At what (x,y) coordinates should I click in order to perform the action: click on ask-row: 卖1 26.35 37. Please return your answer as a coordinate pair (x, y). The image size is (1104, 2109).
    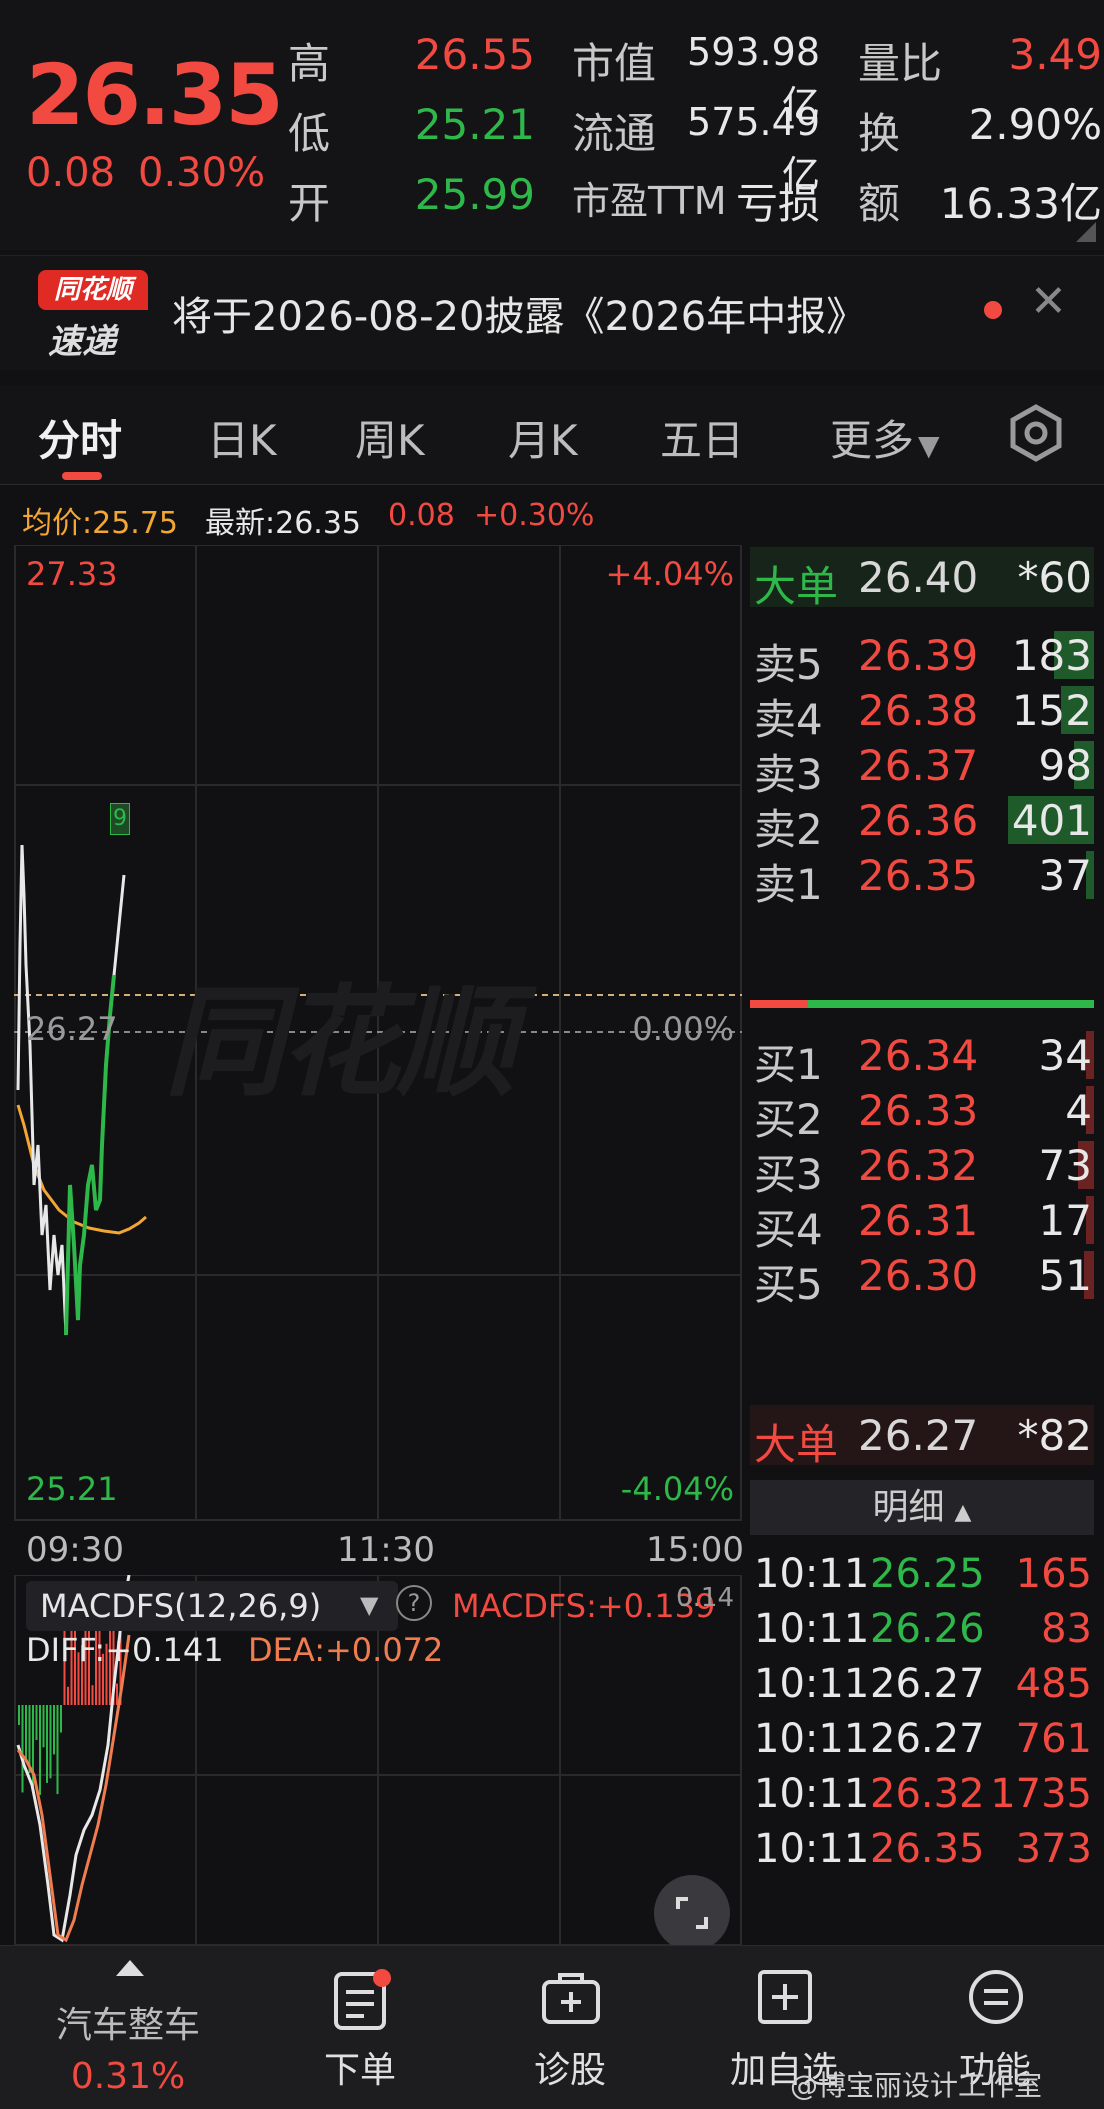
    Looking at the image, I should click on (922, 877).